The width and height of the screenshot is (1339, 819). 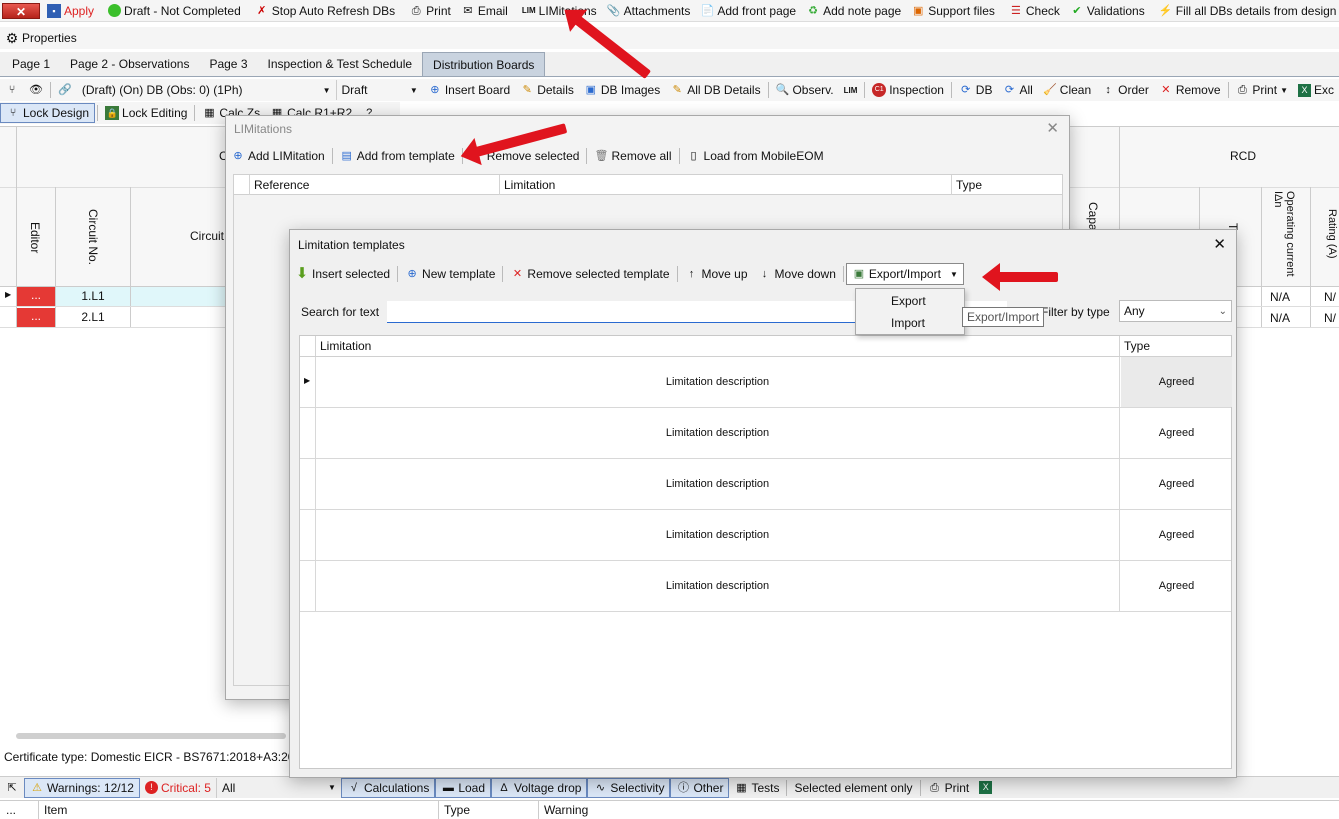 What do you see at coordinates (278, 787) in the screenshot?
I see `warning-filter-select: All ▼` at bounding box center [278, 787].